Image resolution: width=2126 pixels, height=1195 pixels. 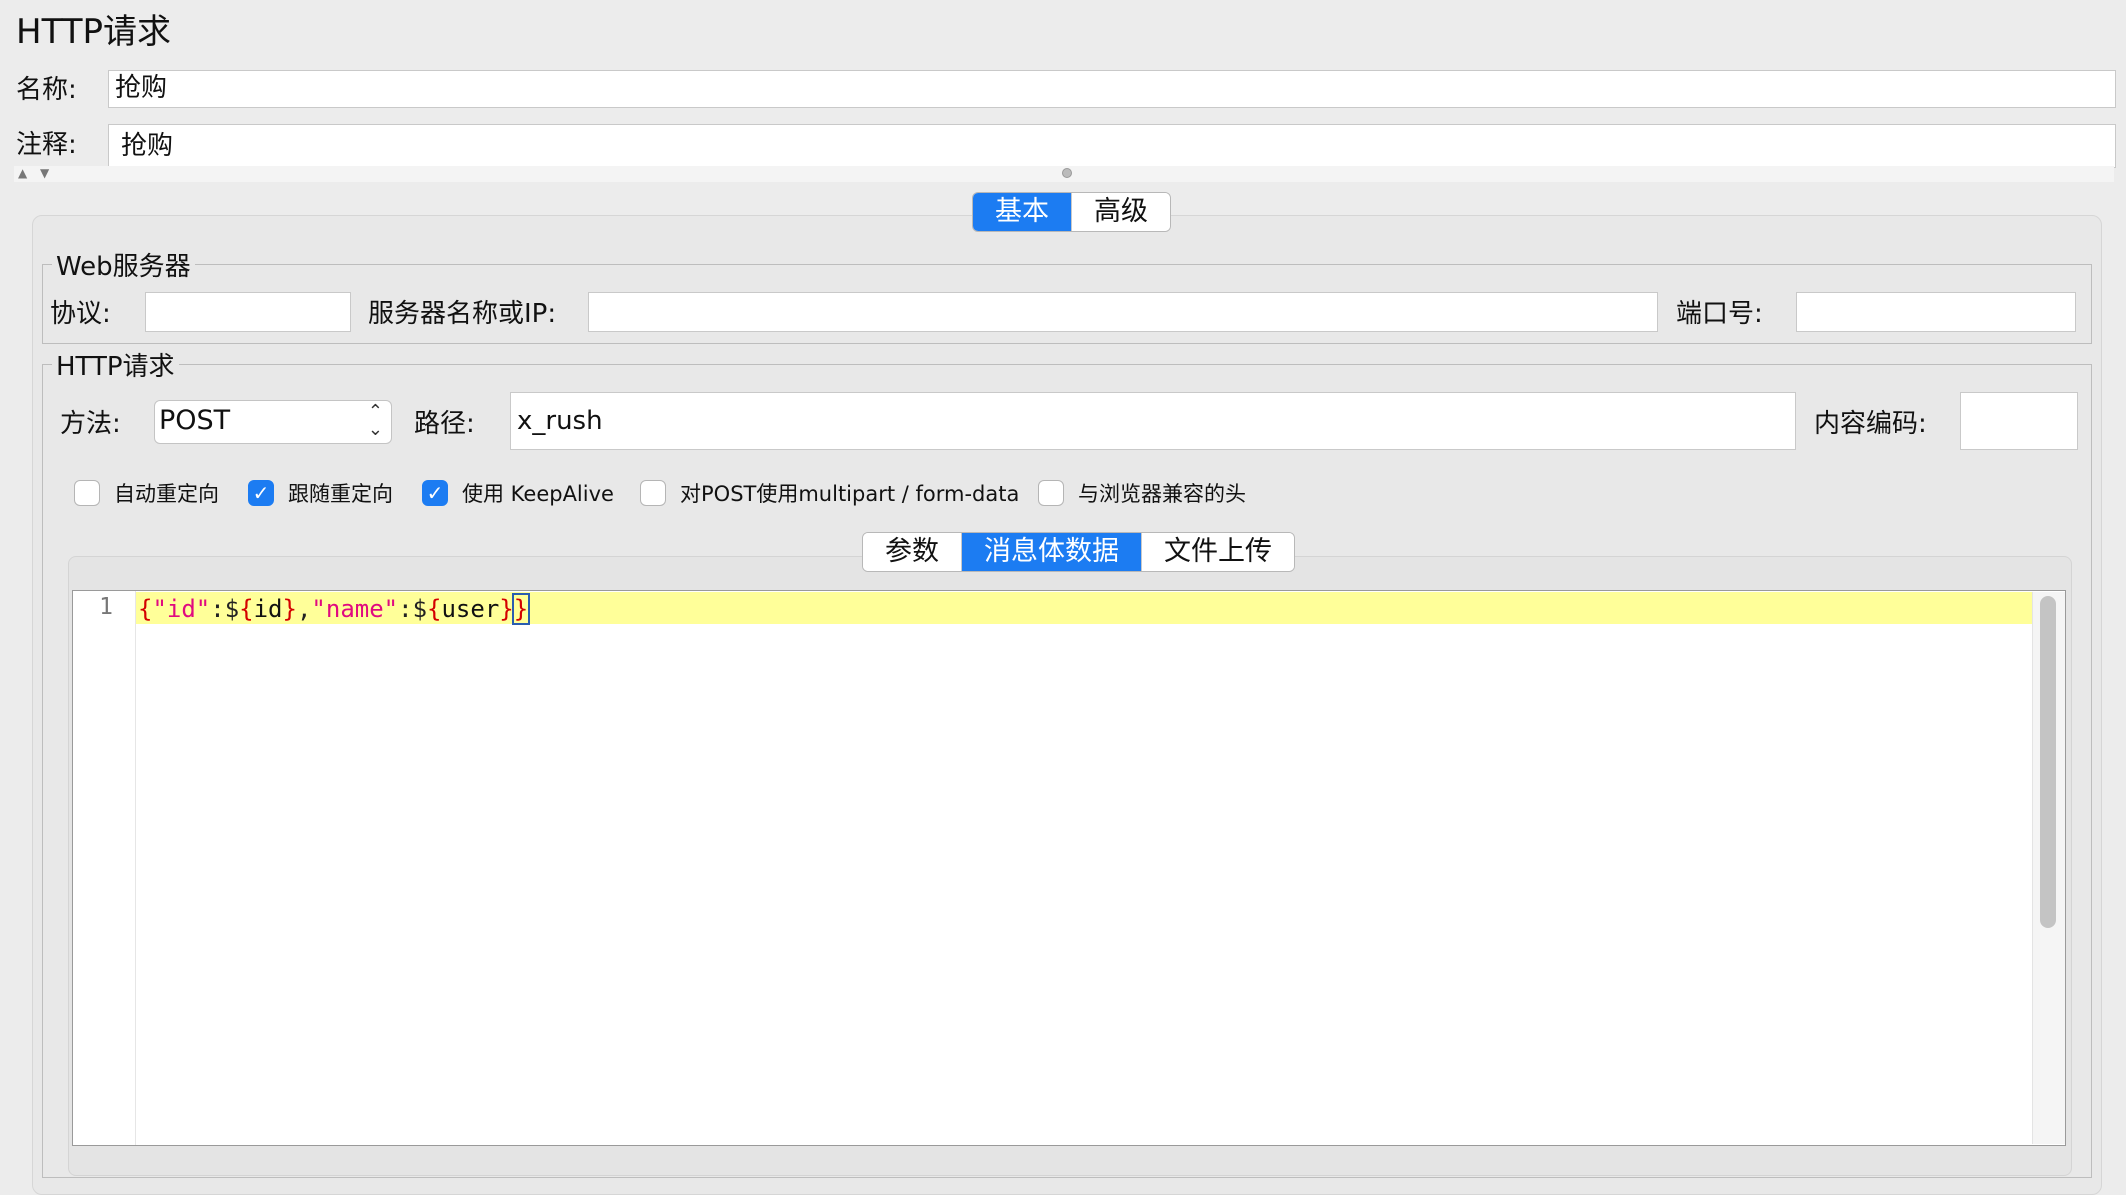 What do you see at coordinates (80, 314) in the screenshot?
I see `protocol-label: 协议:` at bounding box center [80, 314].